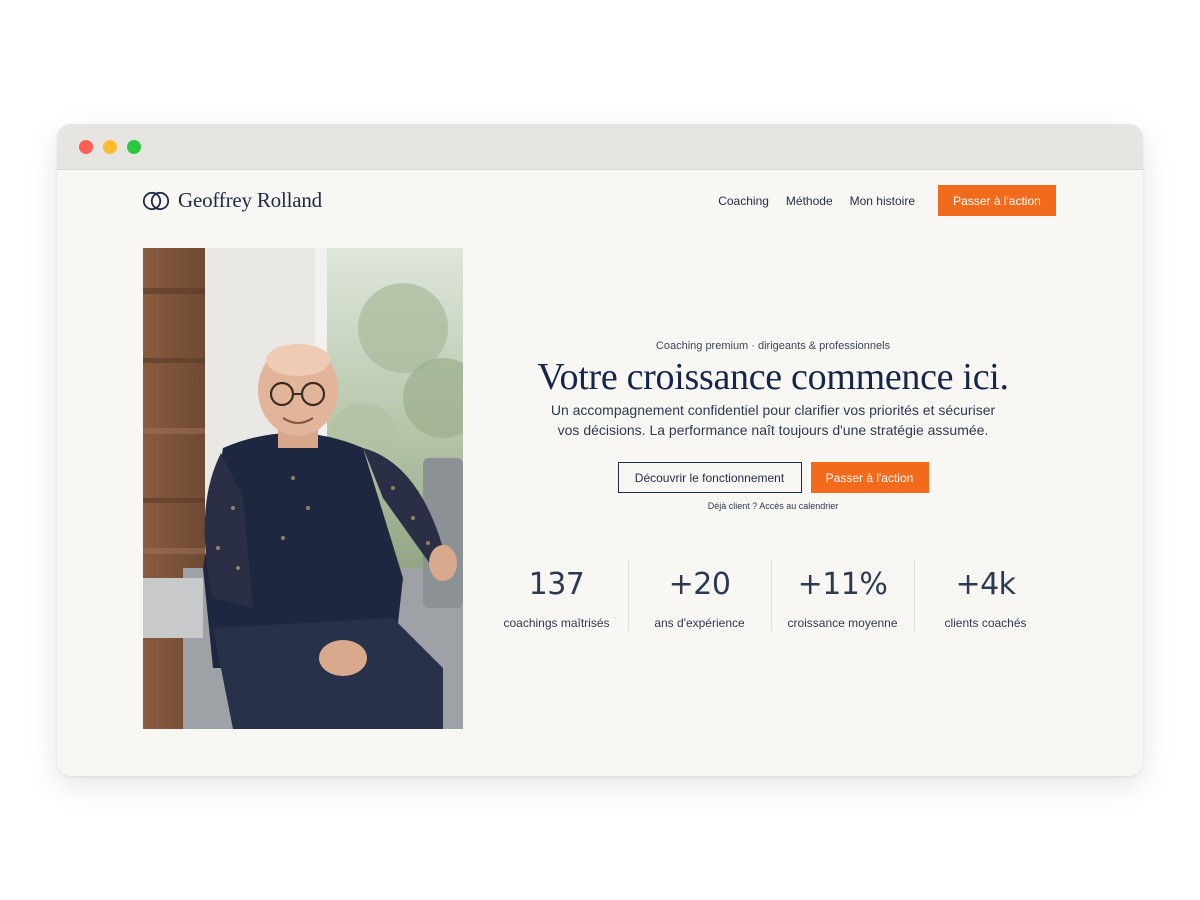  What do you see at coordinates (699, 584) in the screenshot?
I see `stat-value: +20` at bounding box center [699, 584].